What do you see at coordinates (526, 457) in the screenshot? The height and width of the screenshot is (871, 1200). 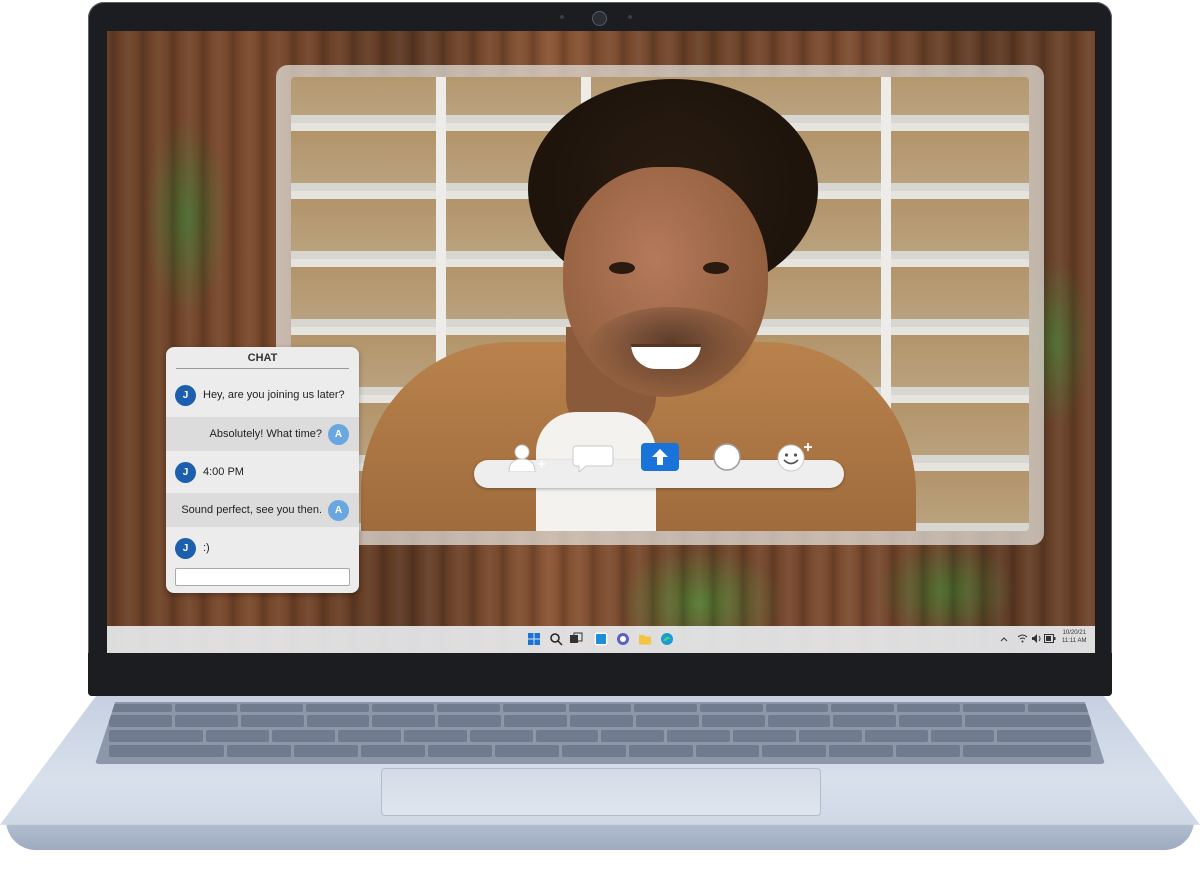 I see `add-person-icon` at bounding box center [526, 457].